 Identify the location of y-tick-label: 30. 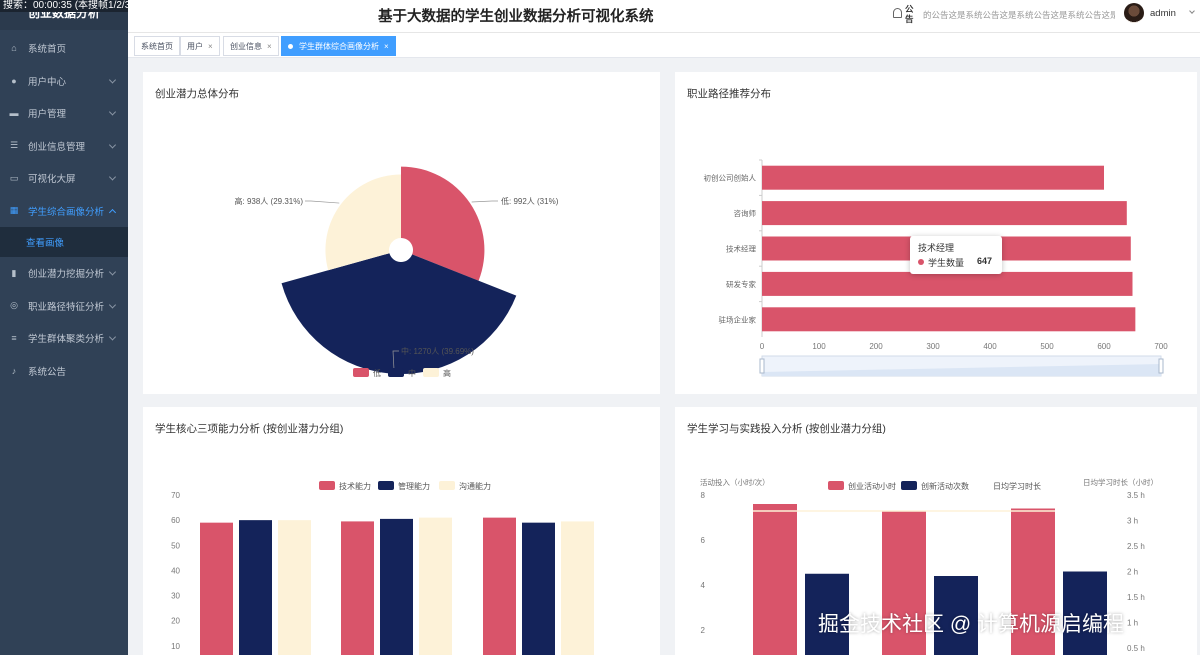
(175, 596).